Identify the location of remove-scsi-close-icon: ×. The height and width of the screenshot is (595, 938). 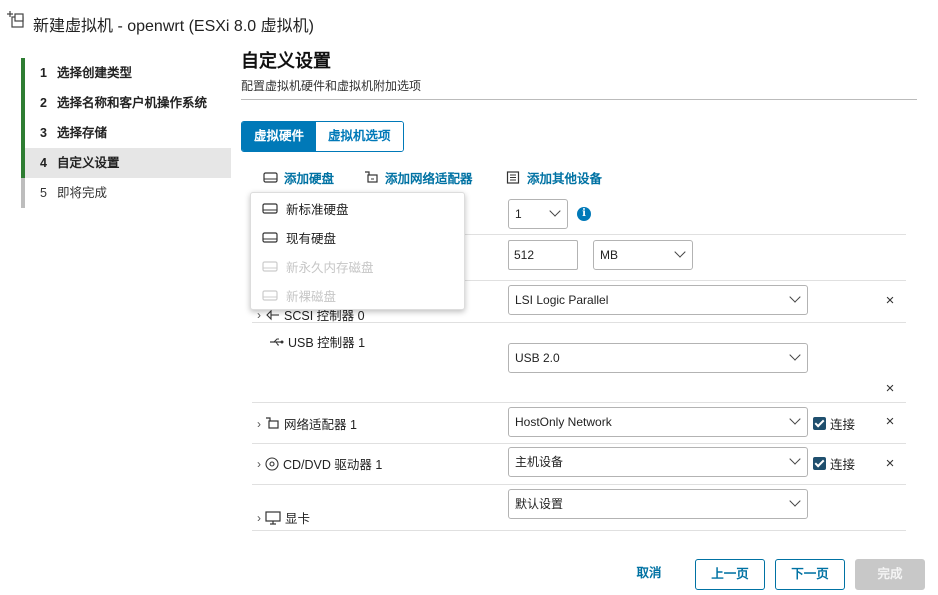
(890, 300).